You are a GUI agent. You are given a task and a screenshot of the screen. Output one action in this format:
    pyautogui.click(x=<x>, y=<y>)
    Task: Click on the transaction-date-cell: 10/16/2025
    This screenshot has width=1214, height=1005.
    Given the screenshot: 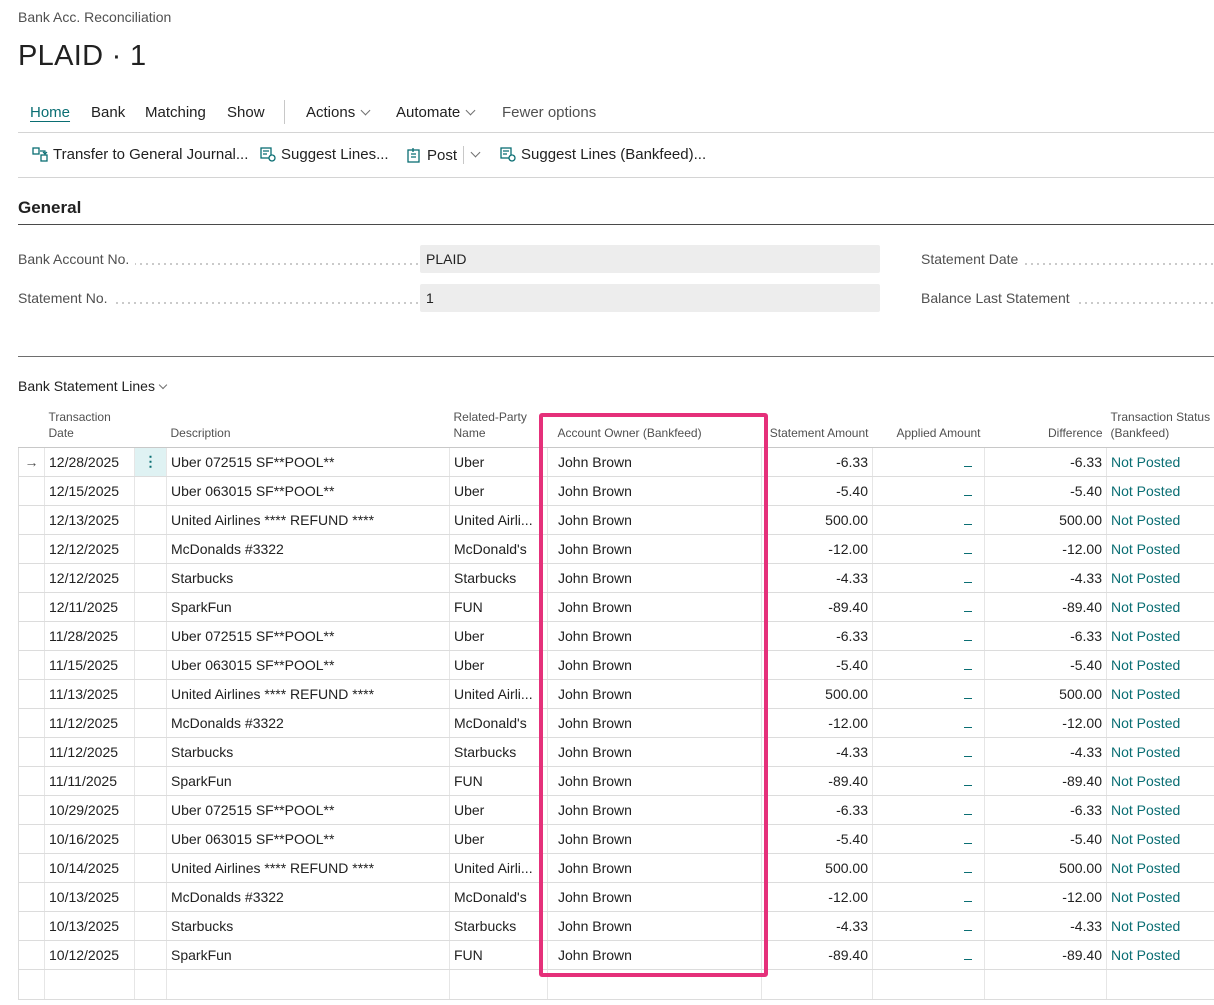 What is the action you would take?
    pyautogui.click(x=89, y=839)
    